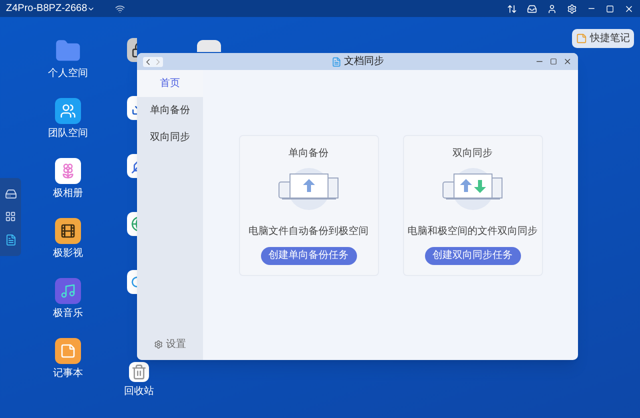  What do you see at coordinates (170, 110) in the screenshot?
I see `nav-item: 单向备份` at bounding box center [170, 110].